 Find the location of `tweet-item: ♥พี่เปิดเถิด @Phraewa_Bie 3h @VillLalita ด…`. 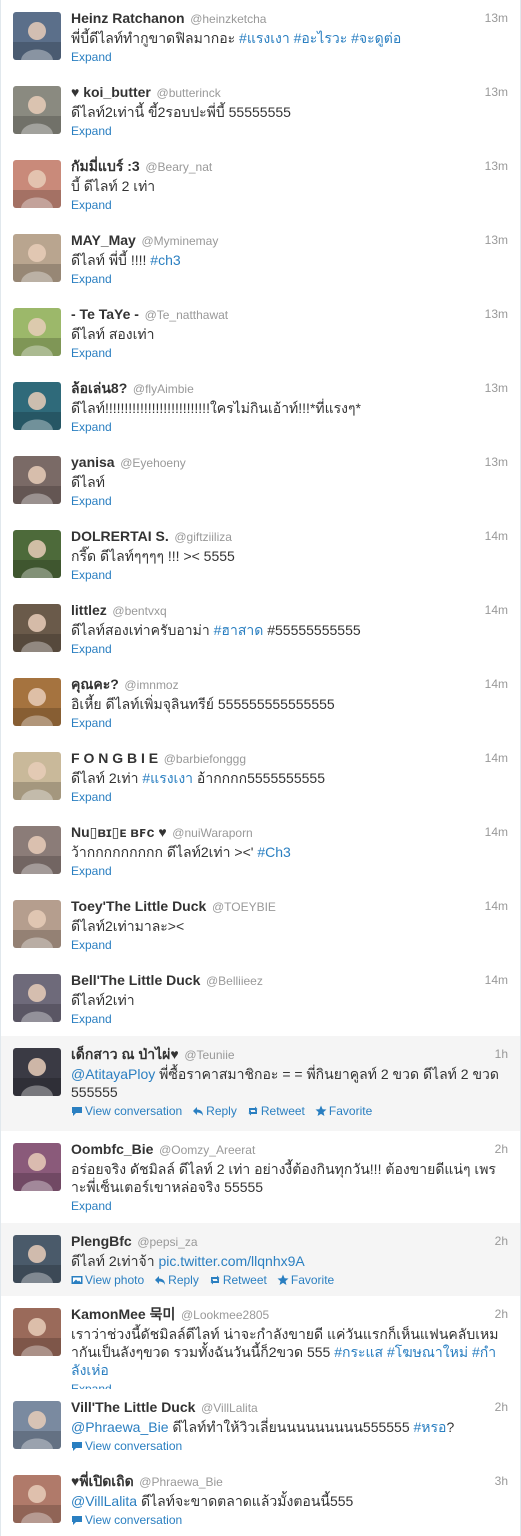

tweet-item: ♥พี่เปิดเถิด @Phraewa_Bie 3h @VillLalita ด… is located at coordinates (260, 1499).